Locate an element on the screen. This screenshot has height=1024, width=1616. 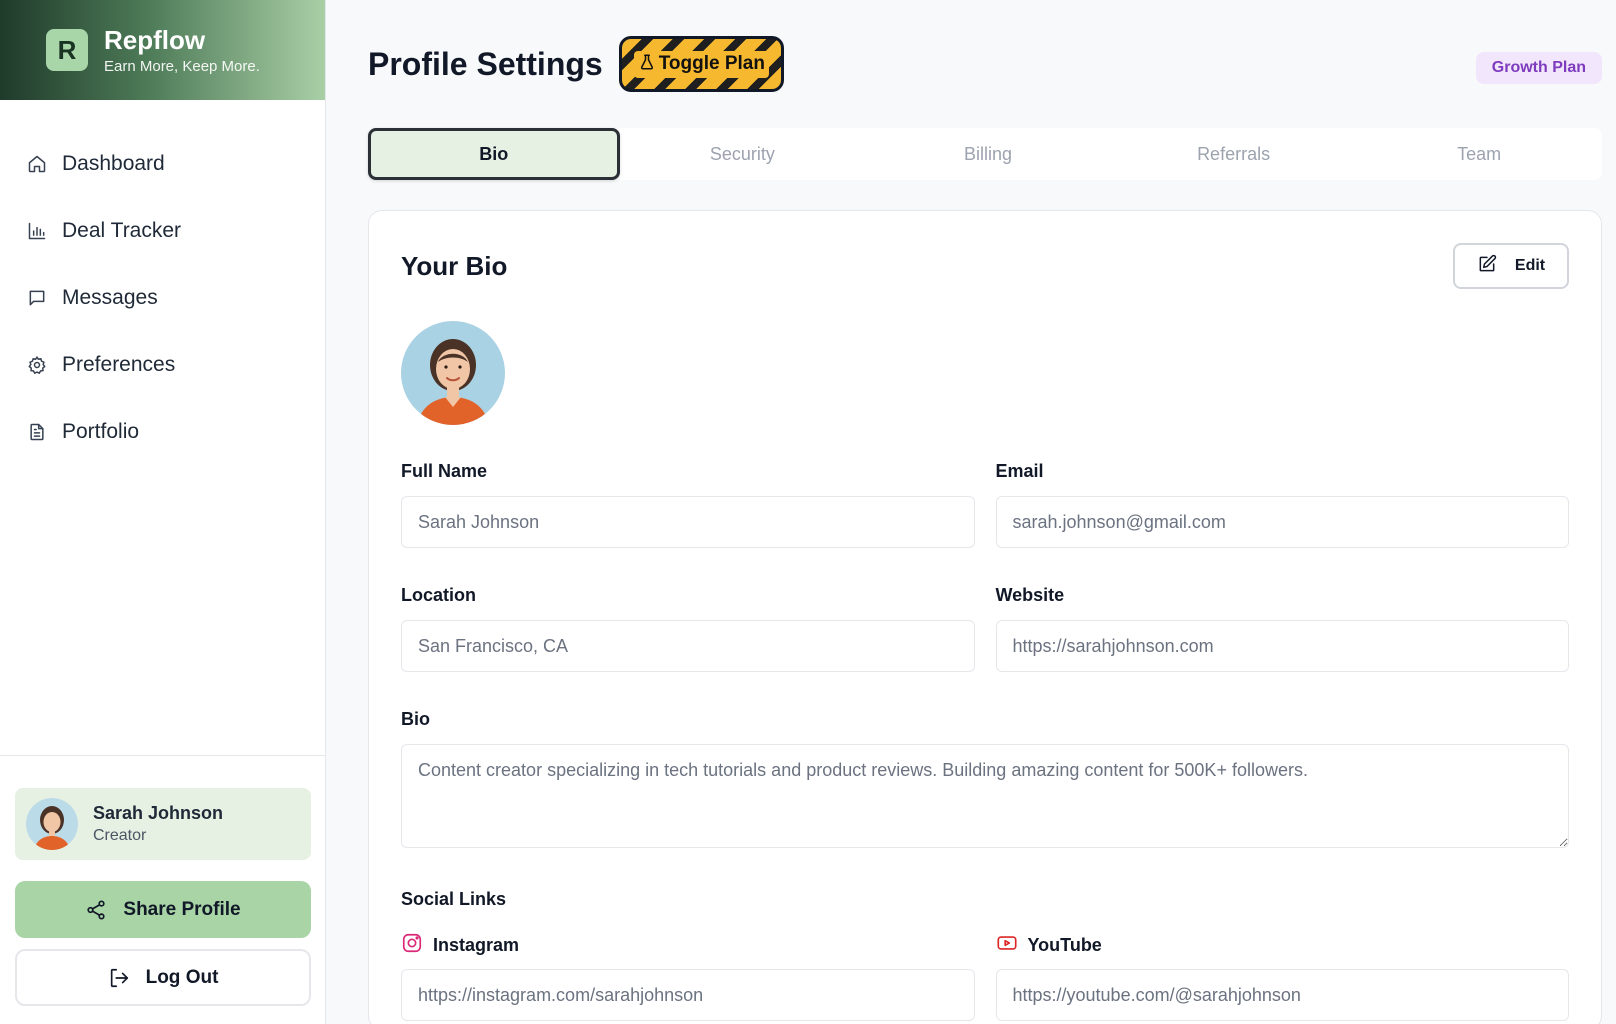
tab-team: Team is located at coordinates (1479, 154).